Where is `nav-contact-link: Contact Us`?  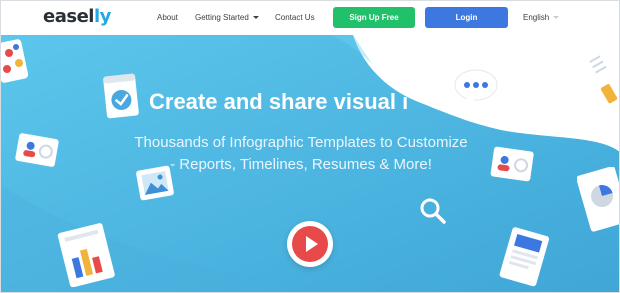 nav-contact-link: Contact Us is located at coordinates (295, 17).